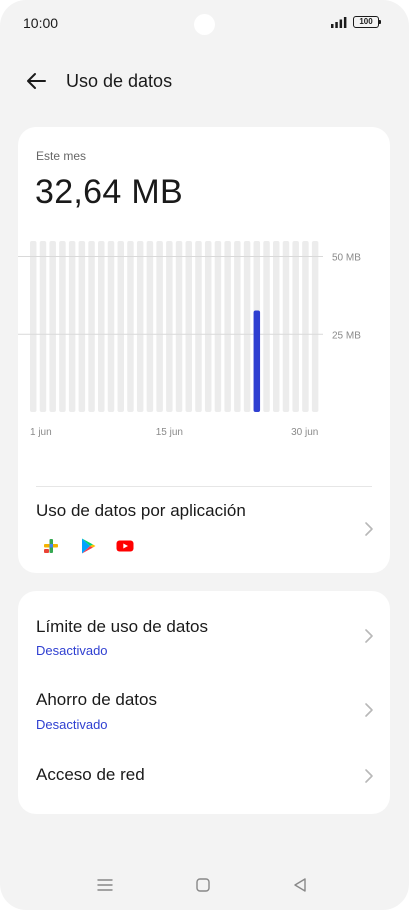 This screenshot has height=910, width=409. Describe the element at coordinates (204, 486) in the screenshot. I see `divider` at that location.